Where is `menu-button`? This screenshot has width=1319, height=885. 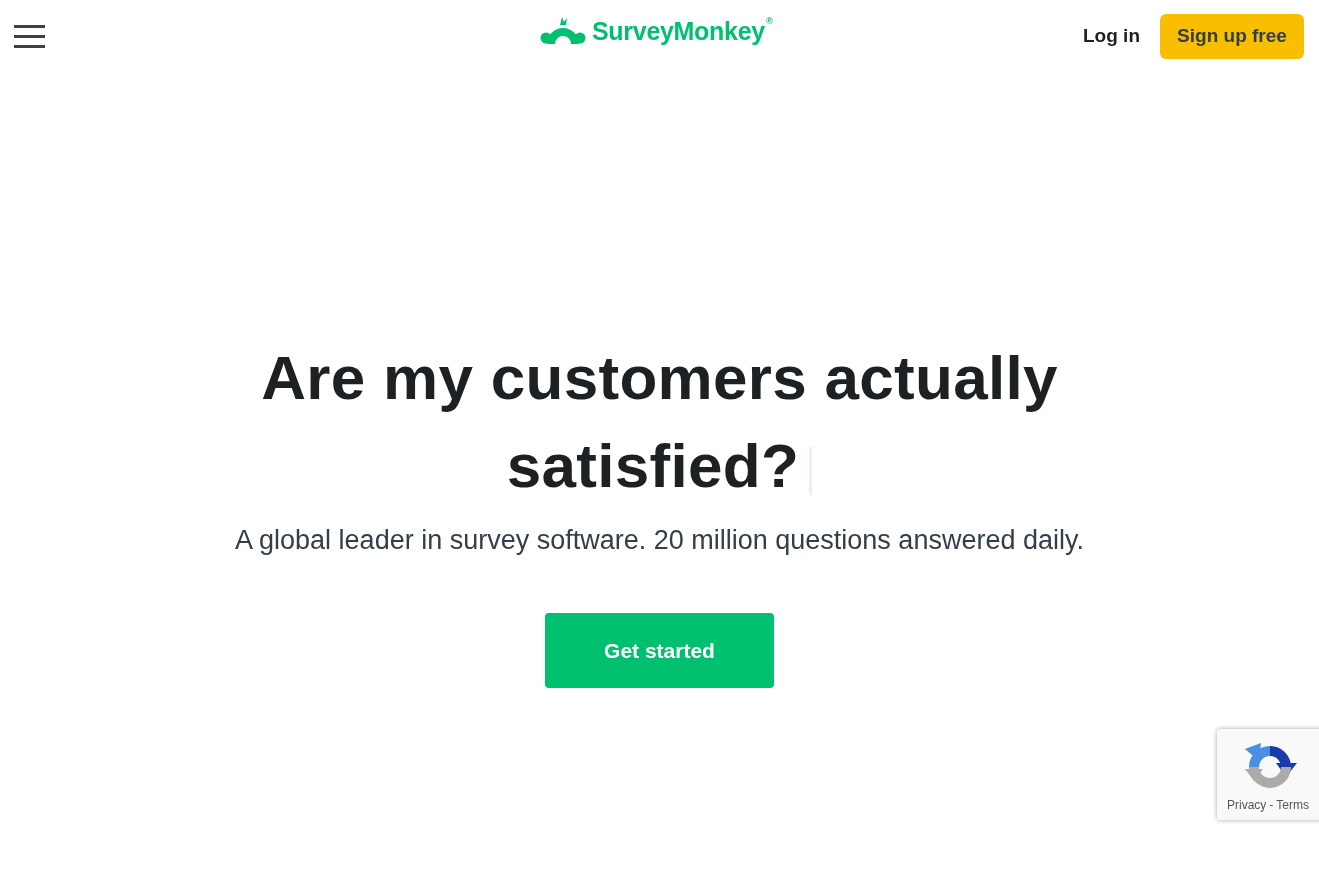 menu-button is located at coordinates (29, 36).